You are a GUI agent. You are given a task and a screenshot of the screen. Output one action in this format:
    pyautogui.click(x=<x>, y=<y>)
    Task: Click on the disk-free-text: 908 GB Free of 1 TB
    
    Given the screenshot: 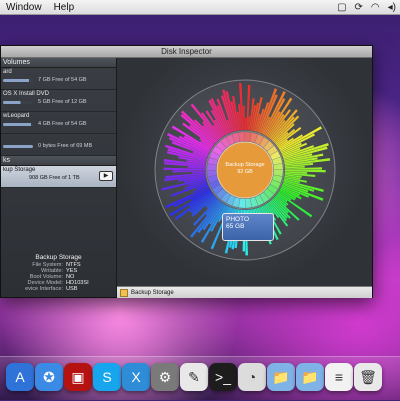 What is the action you would take?
    pyautogui.click(x=54, y=178)
    